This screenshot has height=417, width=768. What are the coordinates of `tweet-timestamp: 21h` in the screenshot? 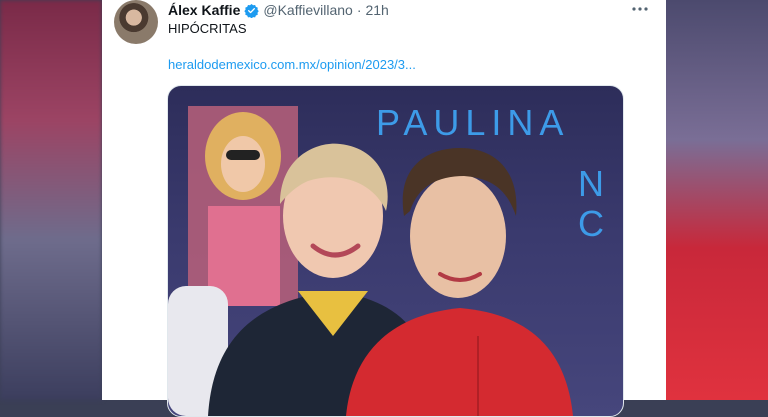 It's located at (376, 10).